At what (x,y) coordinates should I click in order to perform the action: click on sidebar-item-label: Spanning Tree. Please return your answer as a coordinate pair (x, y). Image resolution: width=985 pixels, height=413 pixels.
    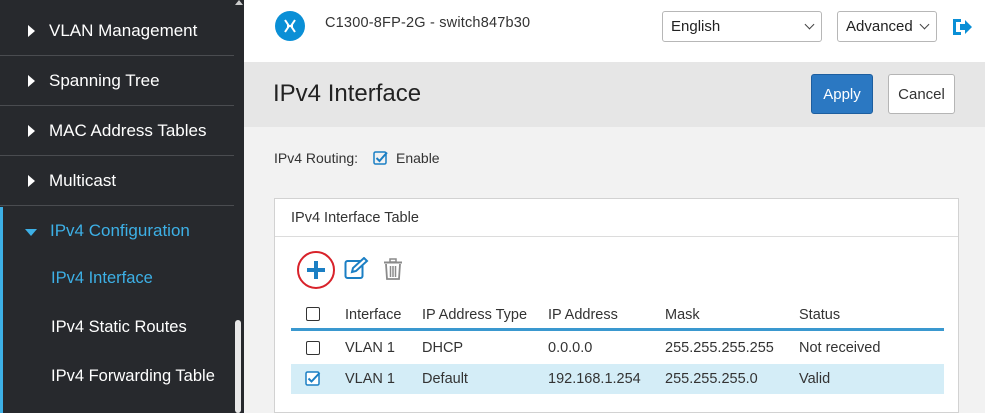
    Looking at the image, I should click on (104, 80).